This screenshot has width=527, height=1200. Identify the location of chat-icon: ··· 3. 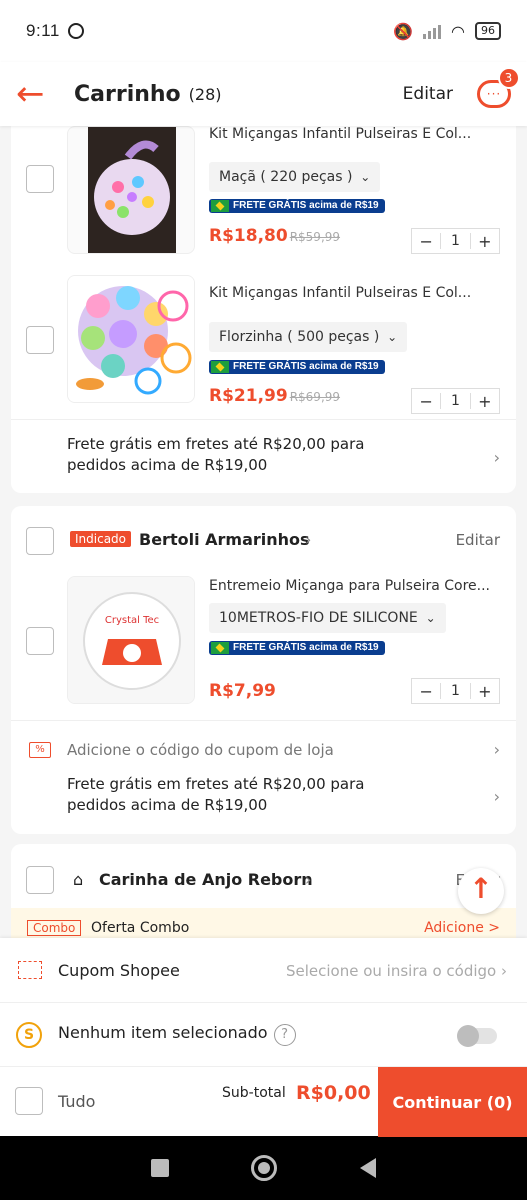
(498, 87).